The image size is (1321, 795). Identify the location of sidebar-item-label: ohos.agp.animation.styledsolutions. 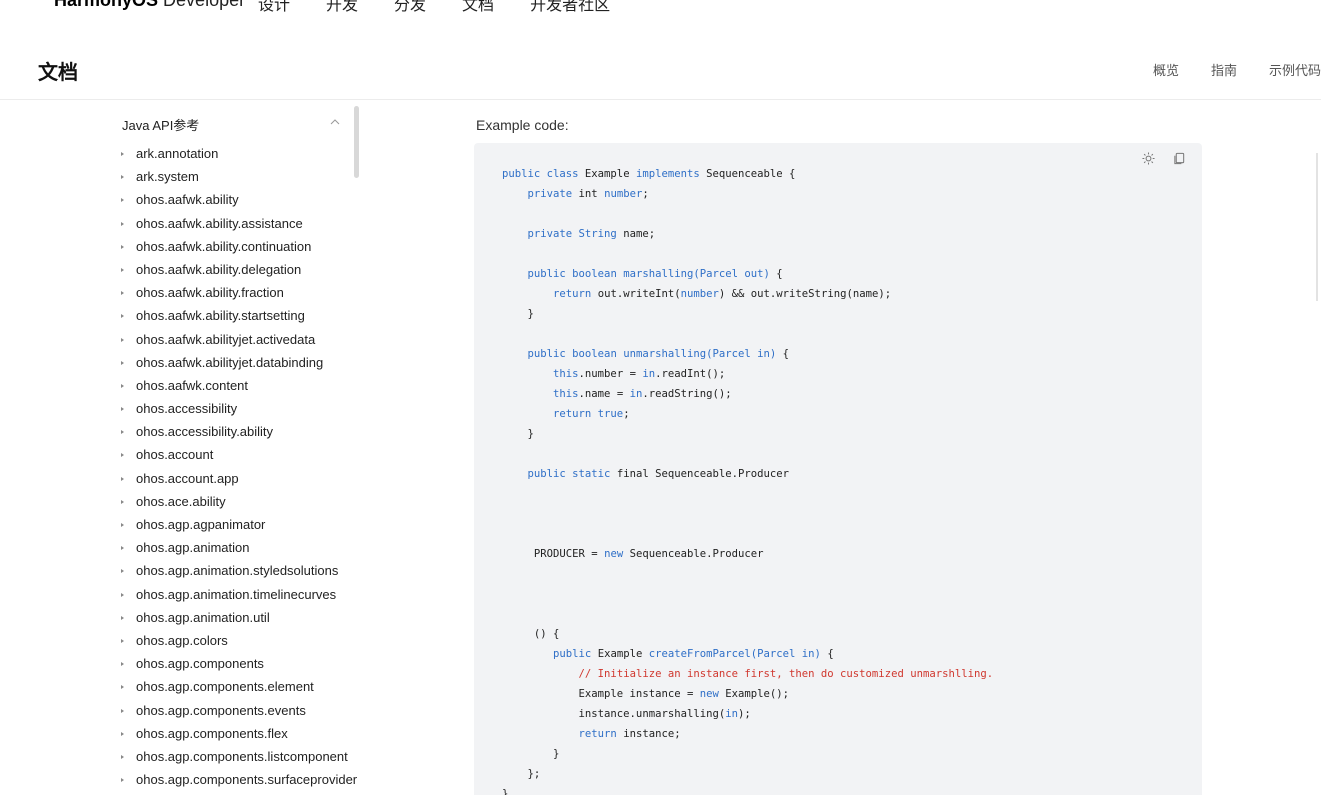
(237, 571).